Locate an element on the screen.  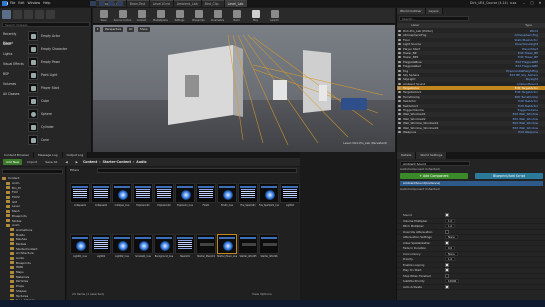
foliage-mode-icon is located at coordinates (39, 14).